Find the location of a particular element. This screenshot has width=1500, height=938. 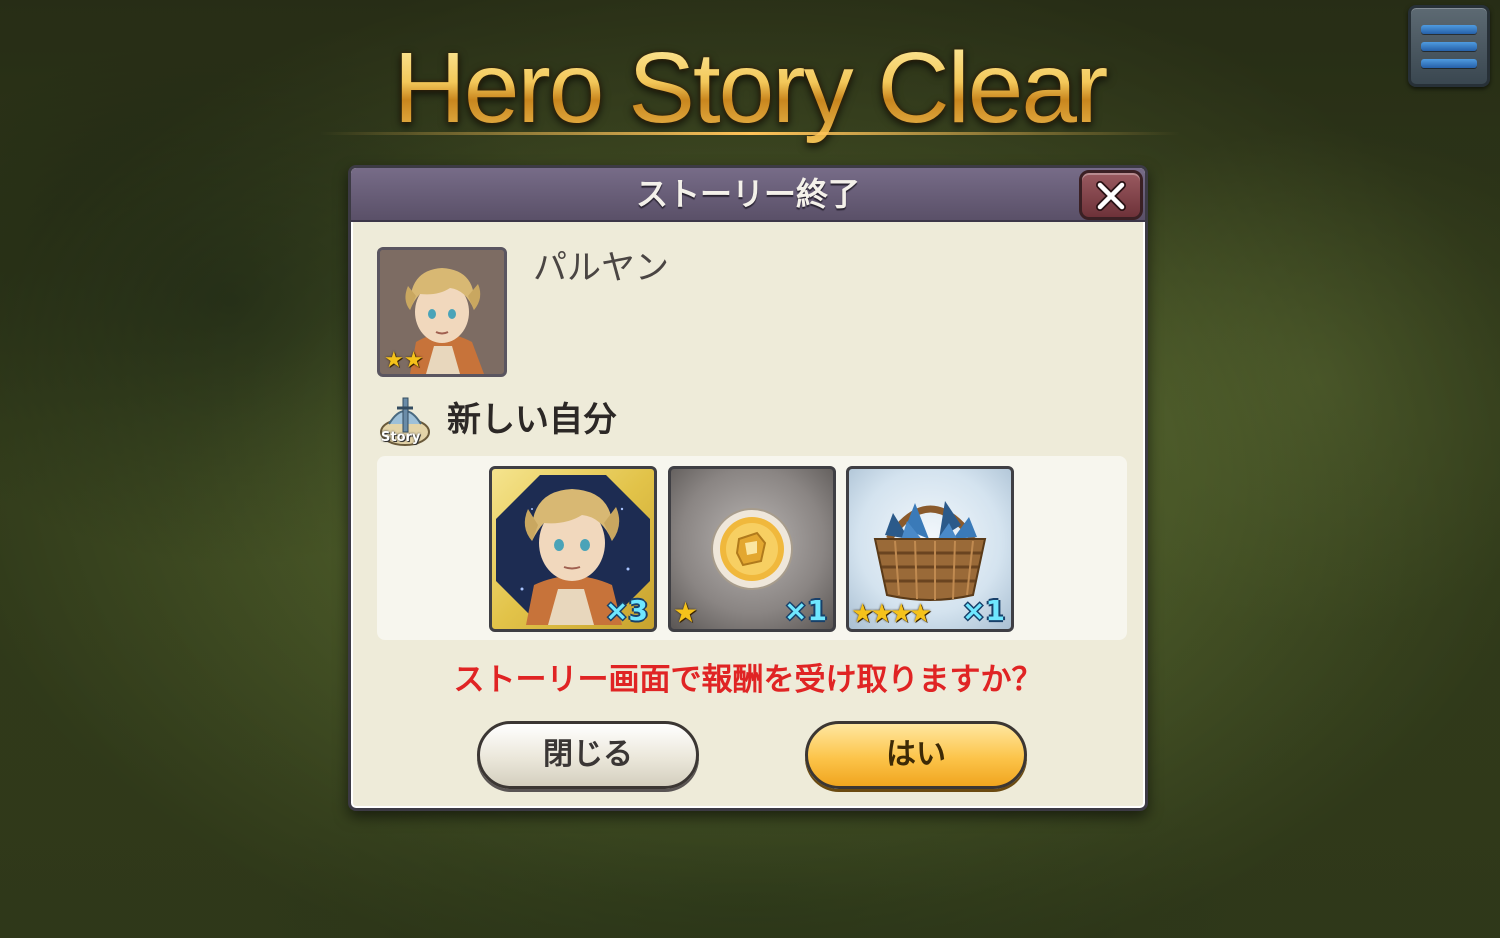

story-icon-label: Story is located at coordinates (401, 437).